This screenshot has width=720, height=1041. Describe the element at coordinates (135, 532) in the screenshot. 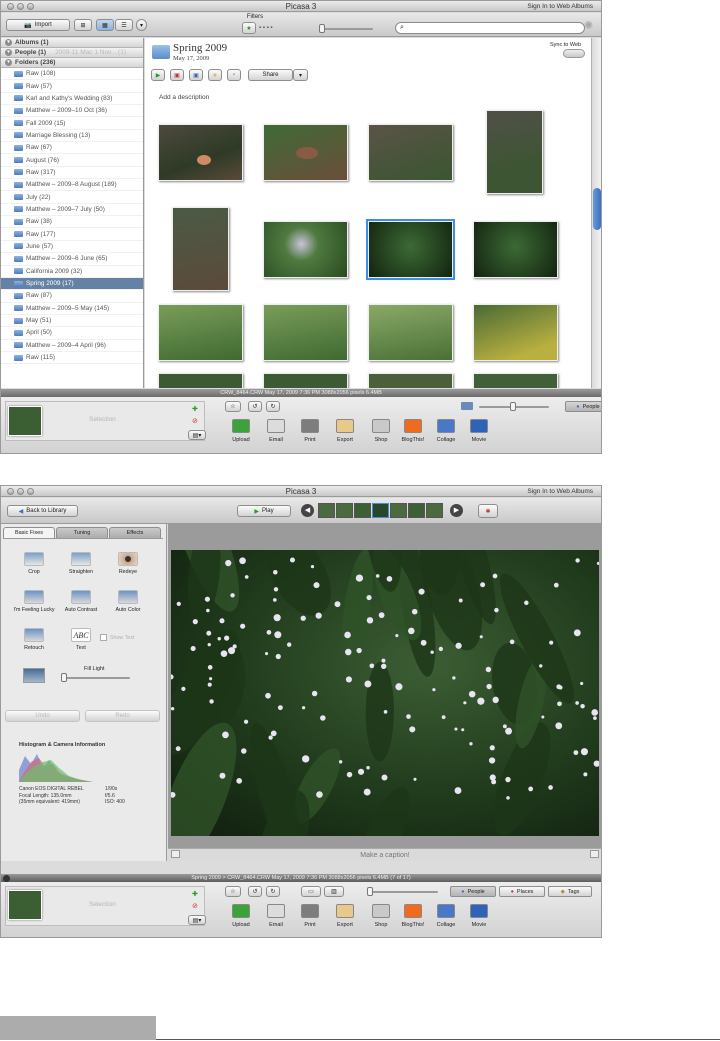

I see `tab-effects: Effects` at that location.